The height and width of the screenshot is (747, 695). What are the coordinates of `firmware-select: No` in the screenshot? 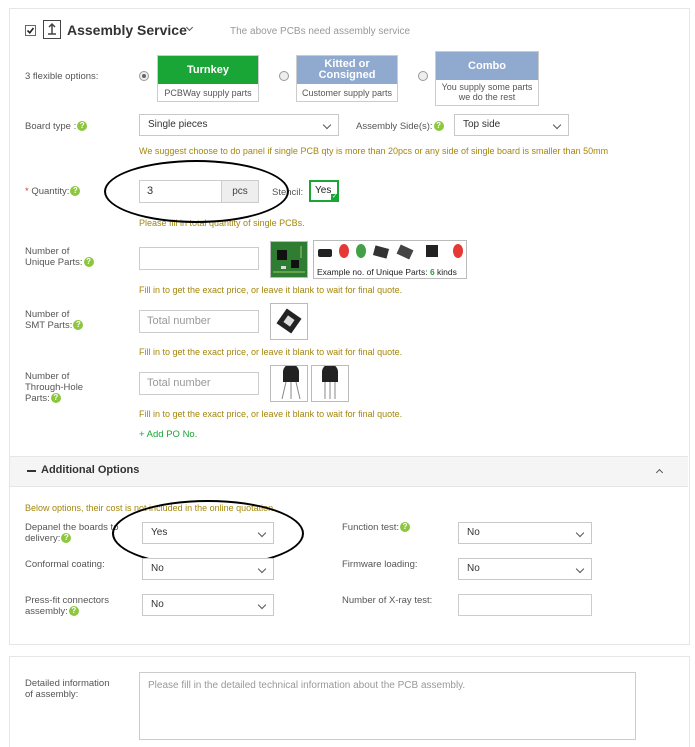 It's located at (525, 569).